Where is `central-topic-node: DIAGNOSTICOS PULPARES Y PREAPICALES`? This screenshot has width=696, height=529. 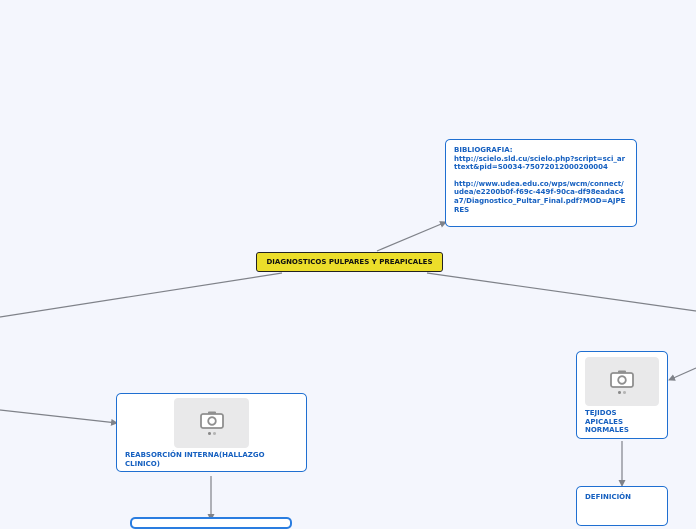
central-topic-node: DIAGNOSTICOS PULPARES Y PREAPICALES is located at coordinates (349, 262).